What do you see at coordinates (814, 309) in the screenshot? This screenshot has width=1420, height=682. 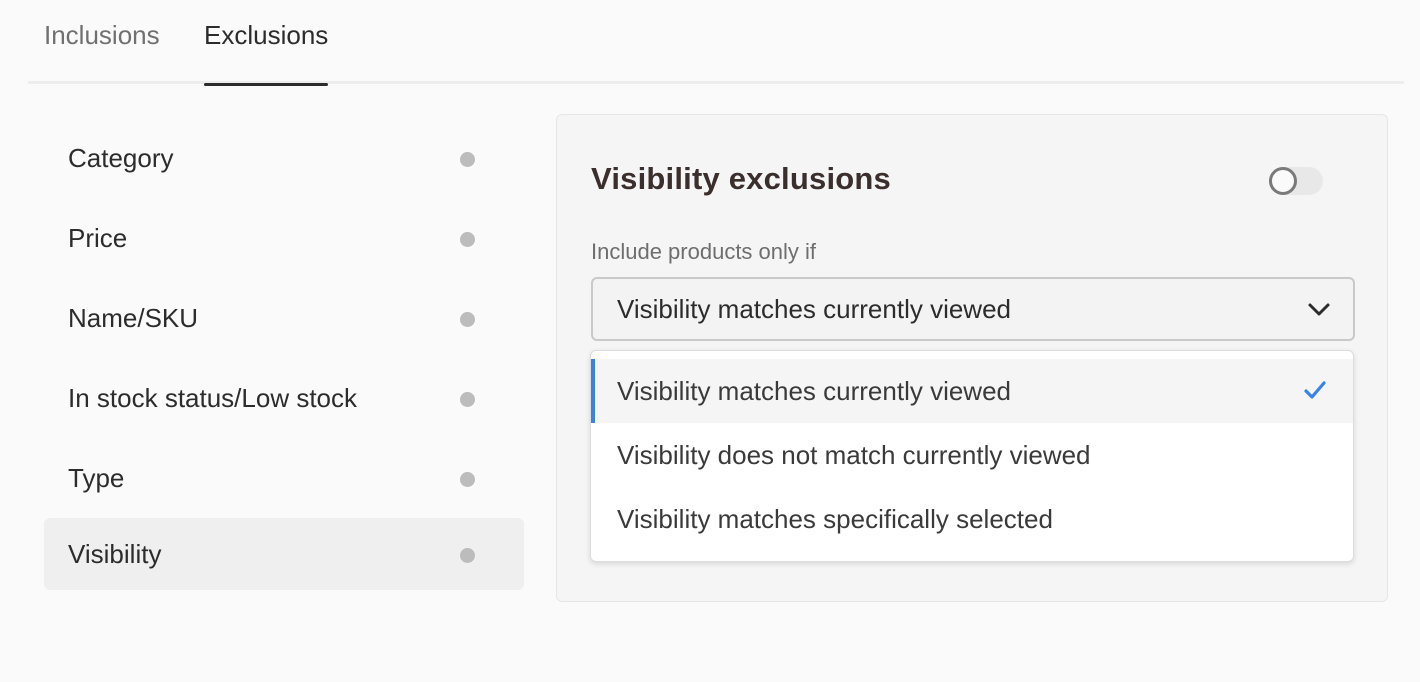 I see `select-value: Visibility matches currently viewed` at bounding box center [814, 309].